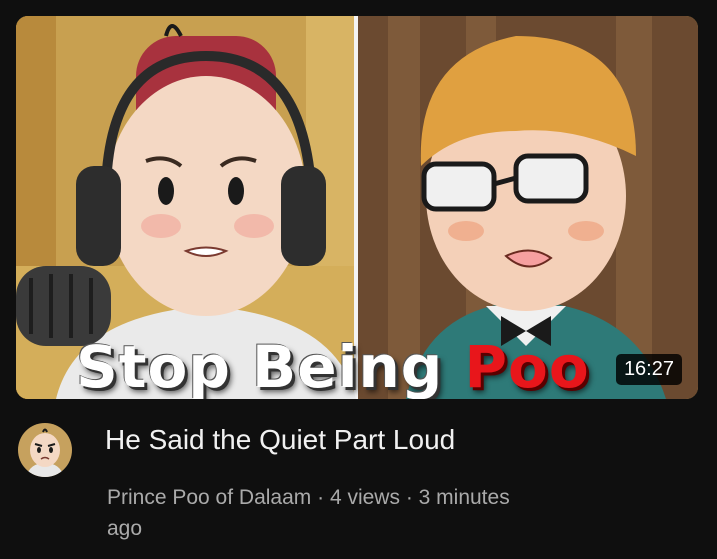 Image resolution: width=717 pixels, height=559 pixels. What do you see at coordinates (209, 497) in the screenshot?
I see `channel-name: Prince Poo of Dalaam` at bounding box center [209, 497].